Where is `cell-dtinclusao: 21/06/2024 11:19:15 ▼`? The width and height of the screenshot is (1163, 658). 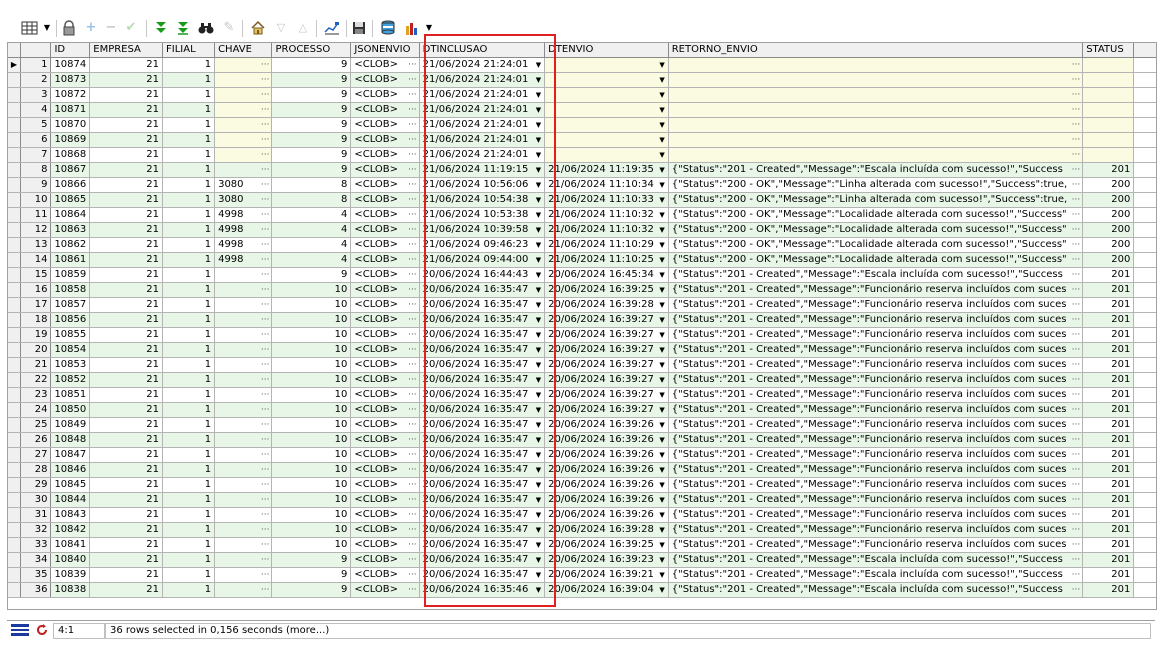
cell-dtinclusao: 21/06/2024 11:19:15 ▼ is located at coordinates (482, 170).